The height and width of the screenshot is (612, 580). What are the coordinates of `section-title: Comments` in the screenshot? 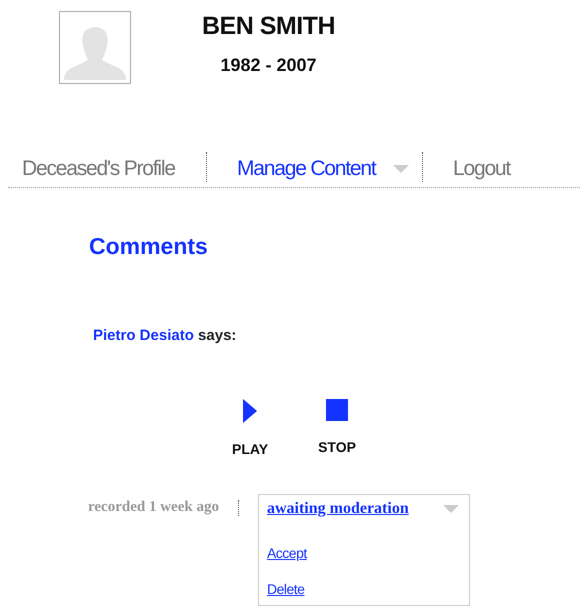 It's located at (149, 246).